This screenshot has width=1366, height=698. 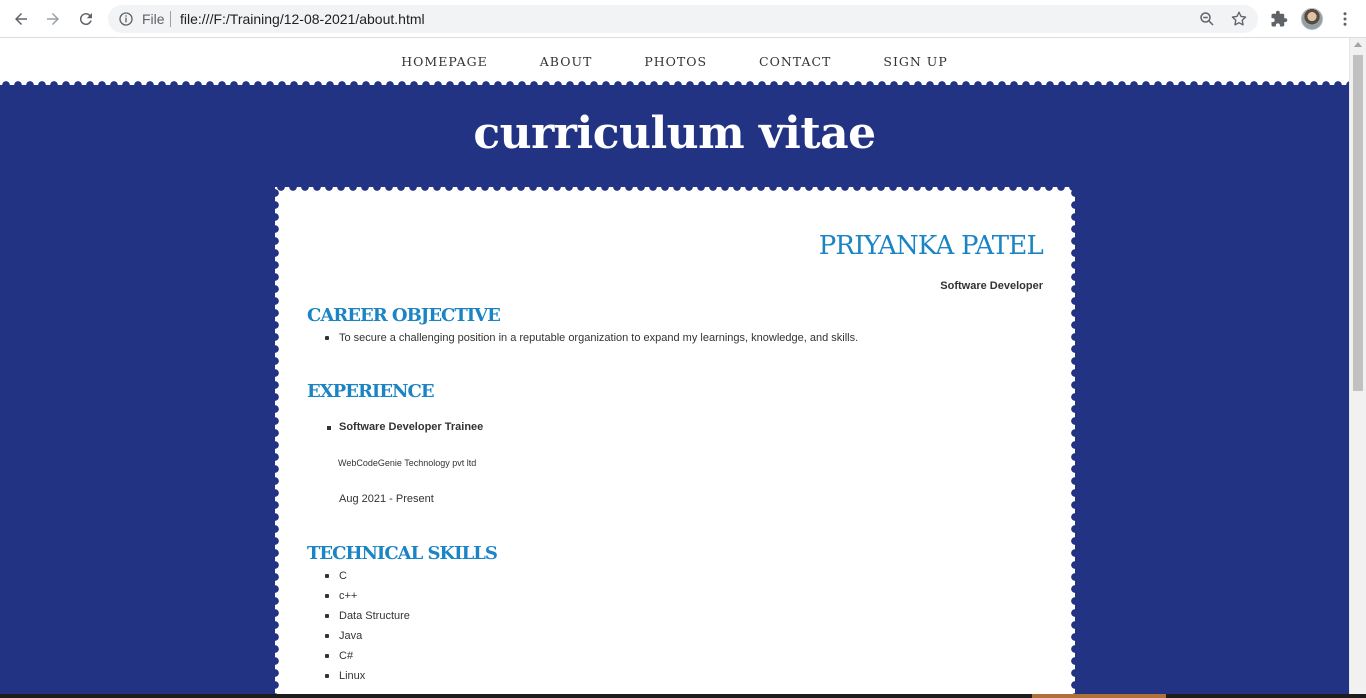 I want to click on career-objective-heading: CAREER OBJECTIVE, so click(x=404, y=315).